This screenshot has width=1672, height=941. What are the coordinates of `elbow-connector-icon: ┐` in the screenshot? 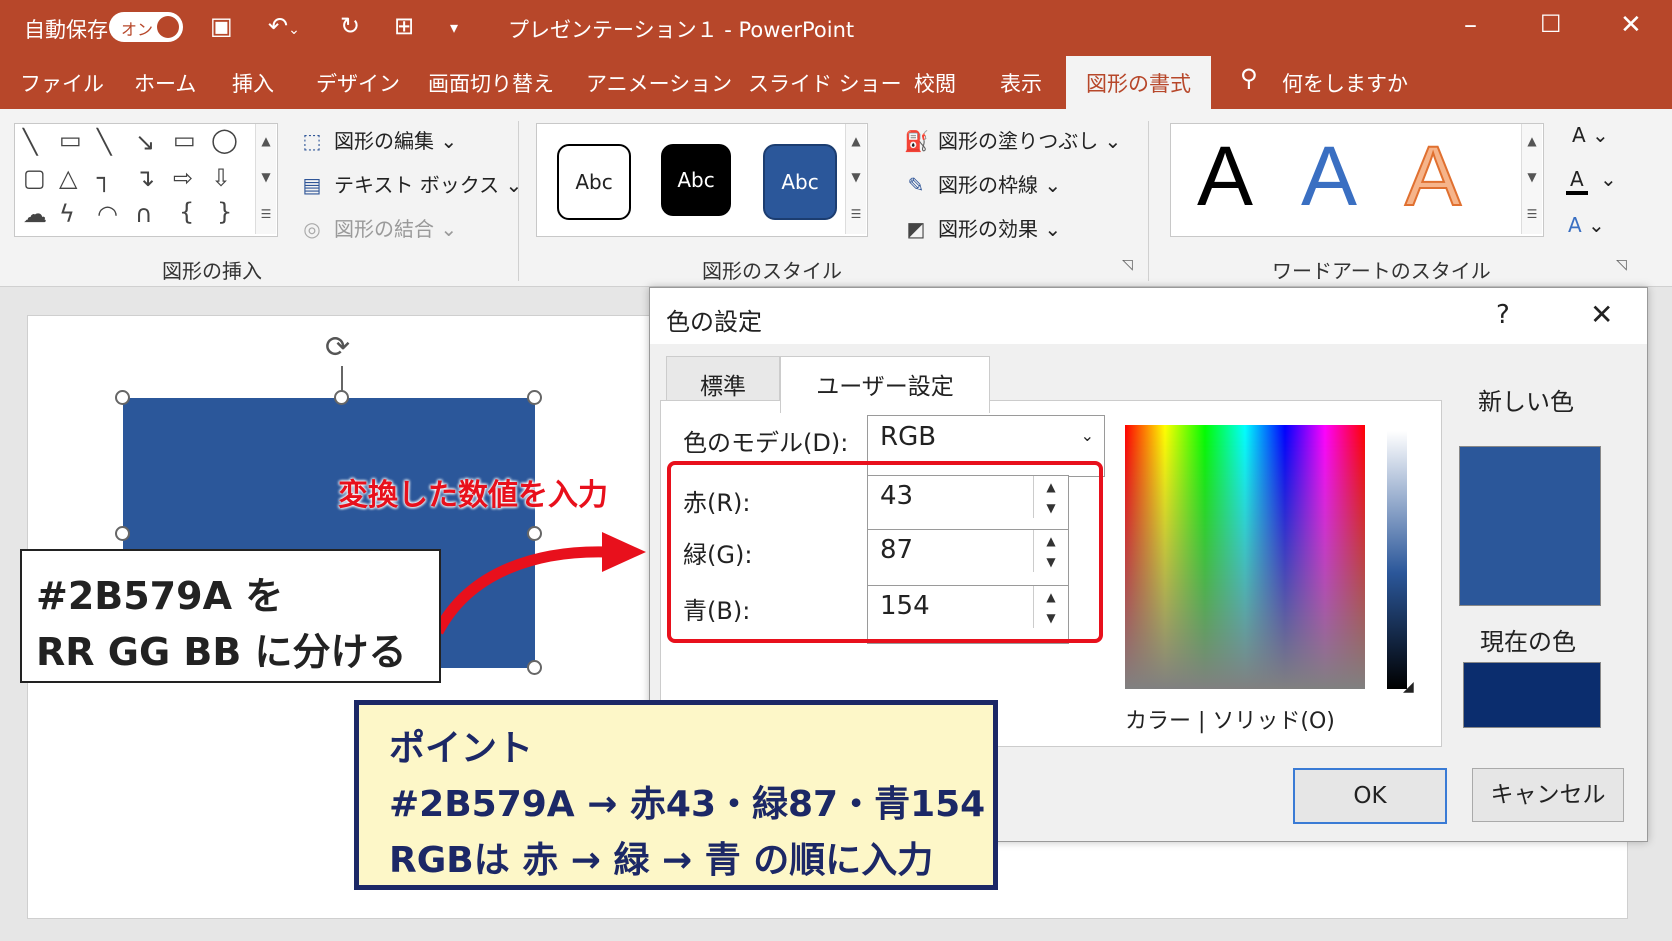 It's located at (104, 178).